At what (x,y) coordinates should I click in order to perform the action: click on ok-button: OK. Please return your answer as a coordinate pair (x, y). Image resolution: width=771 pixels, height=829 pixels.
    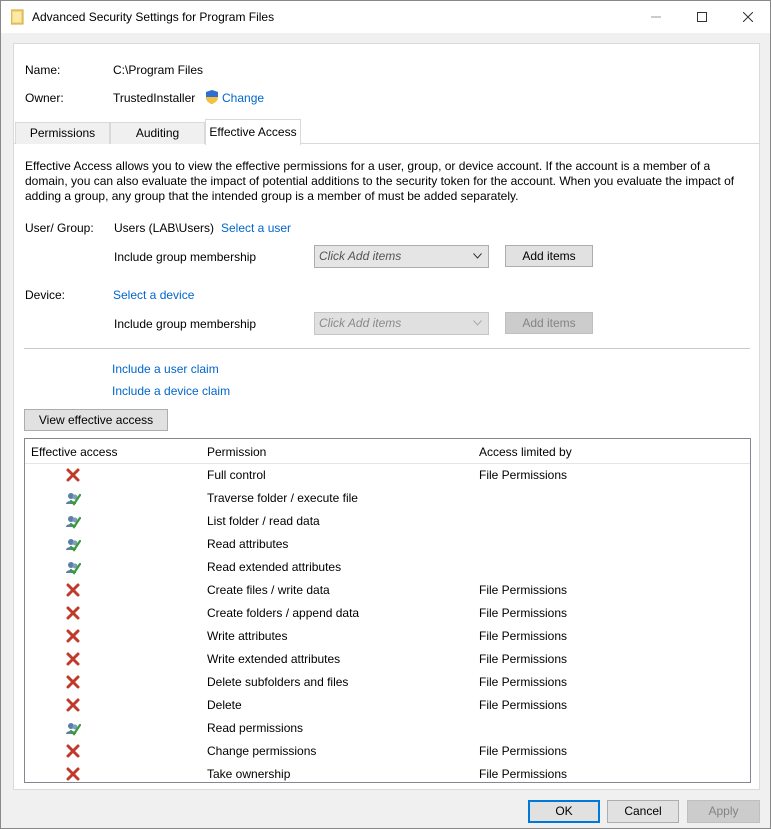
    Looking at the image, I should click on (564, 811).